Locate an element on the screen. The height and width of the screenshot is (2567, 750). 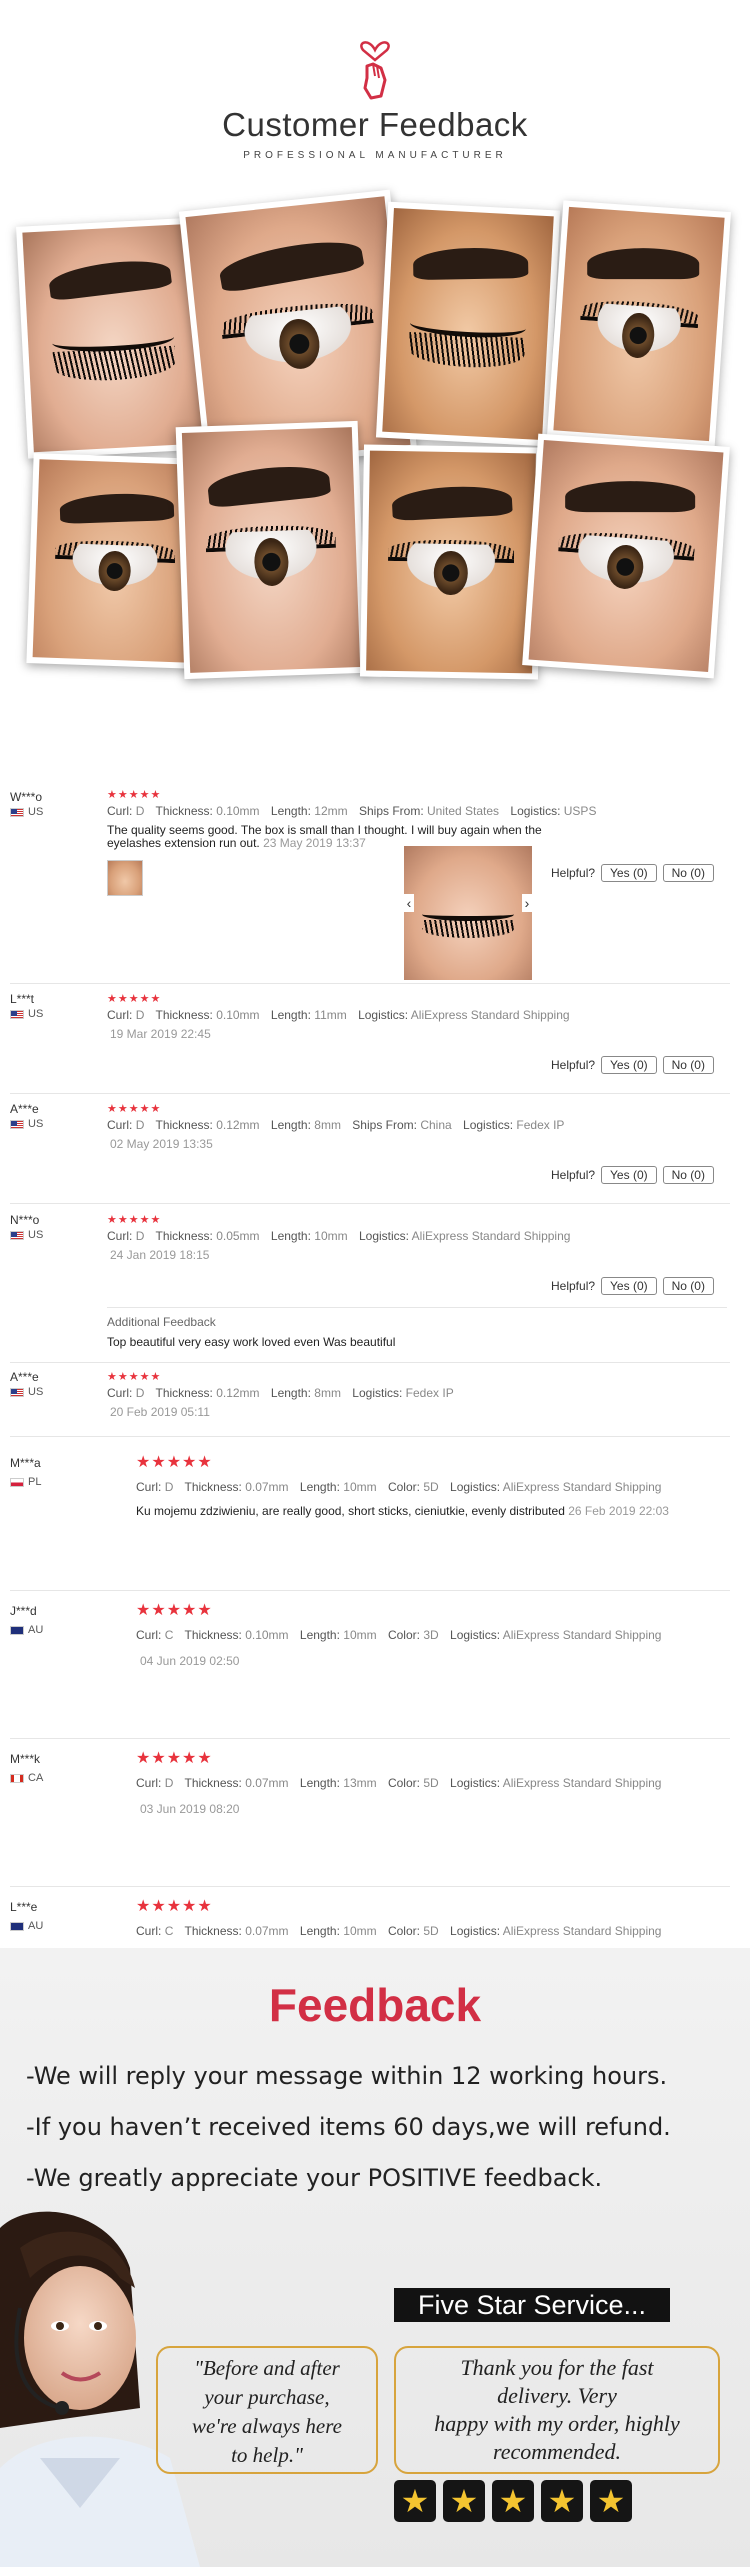
review-country: PL is located at coordinates (25, 1482).